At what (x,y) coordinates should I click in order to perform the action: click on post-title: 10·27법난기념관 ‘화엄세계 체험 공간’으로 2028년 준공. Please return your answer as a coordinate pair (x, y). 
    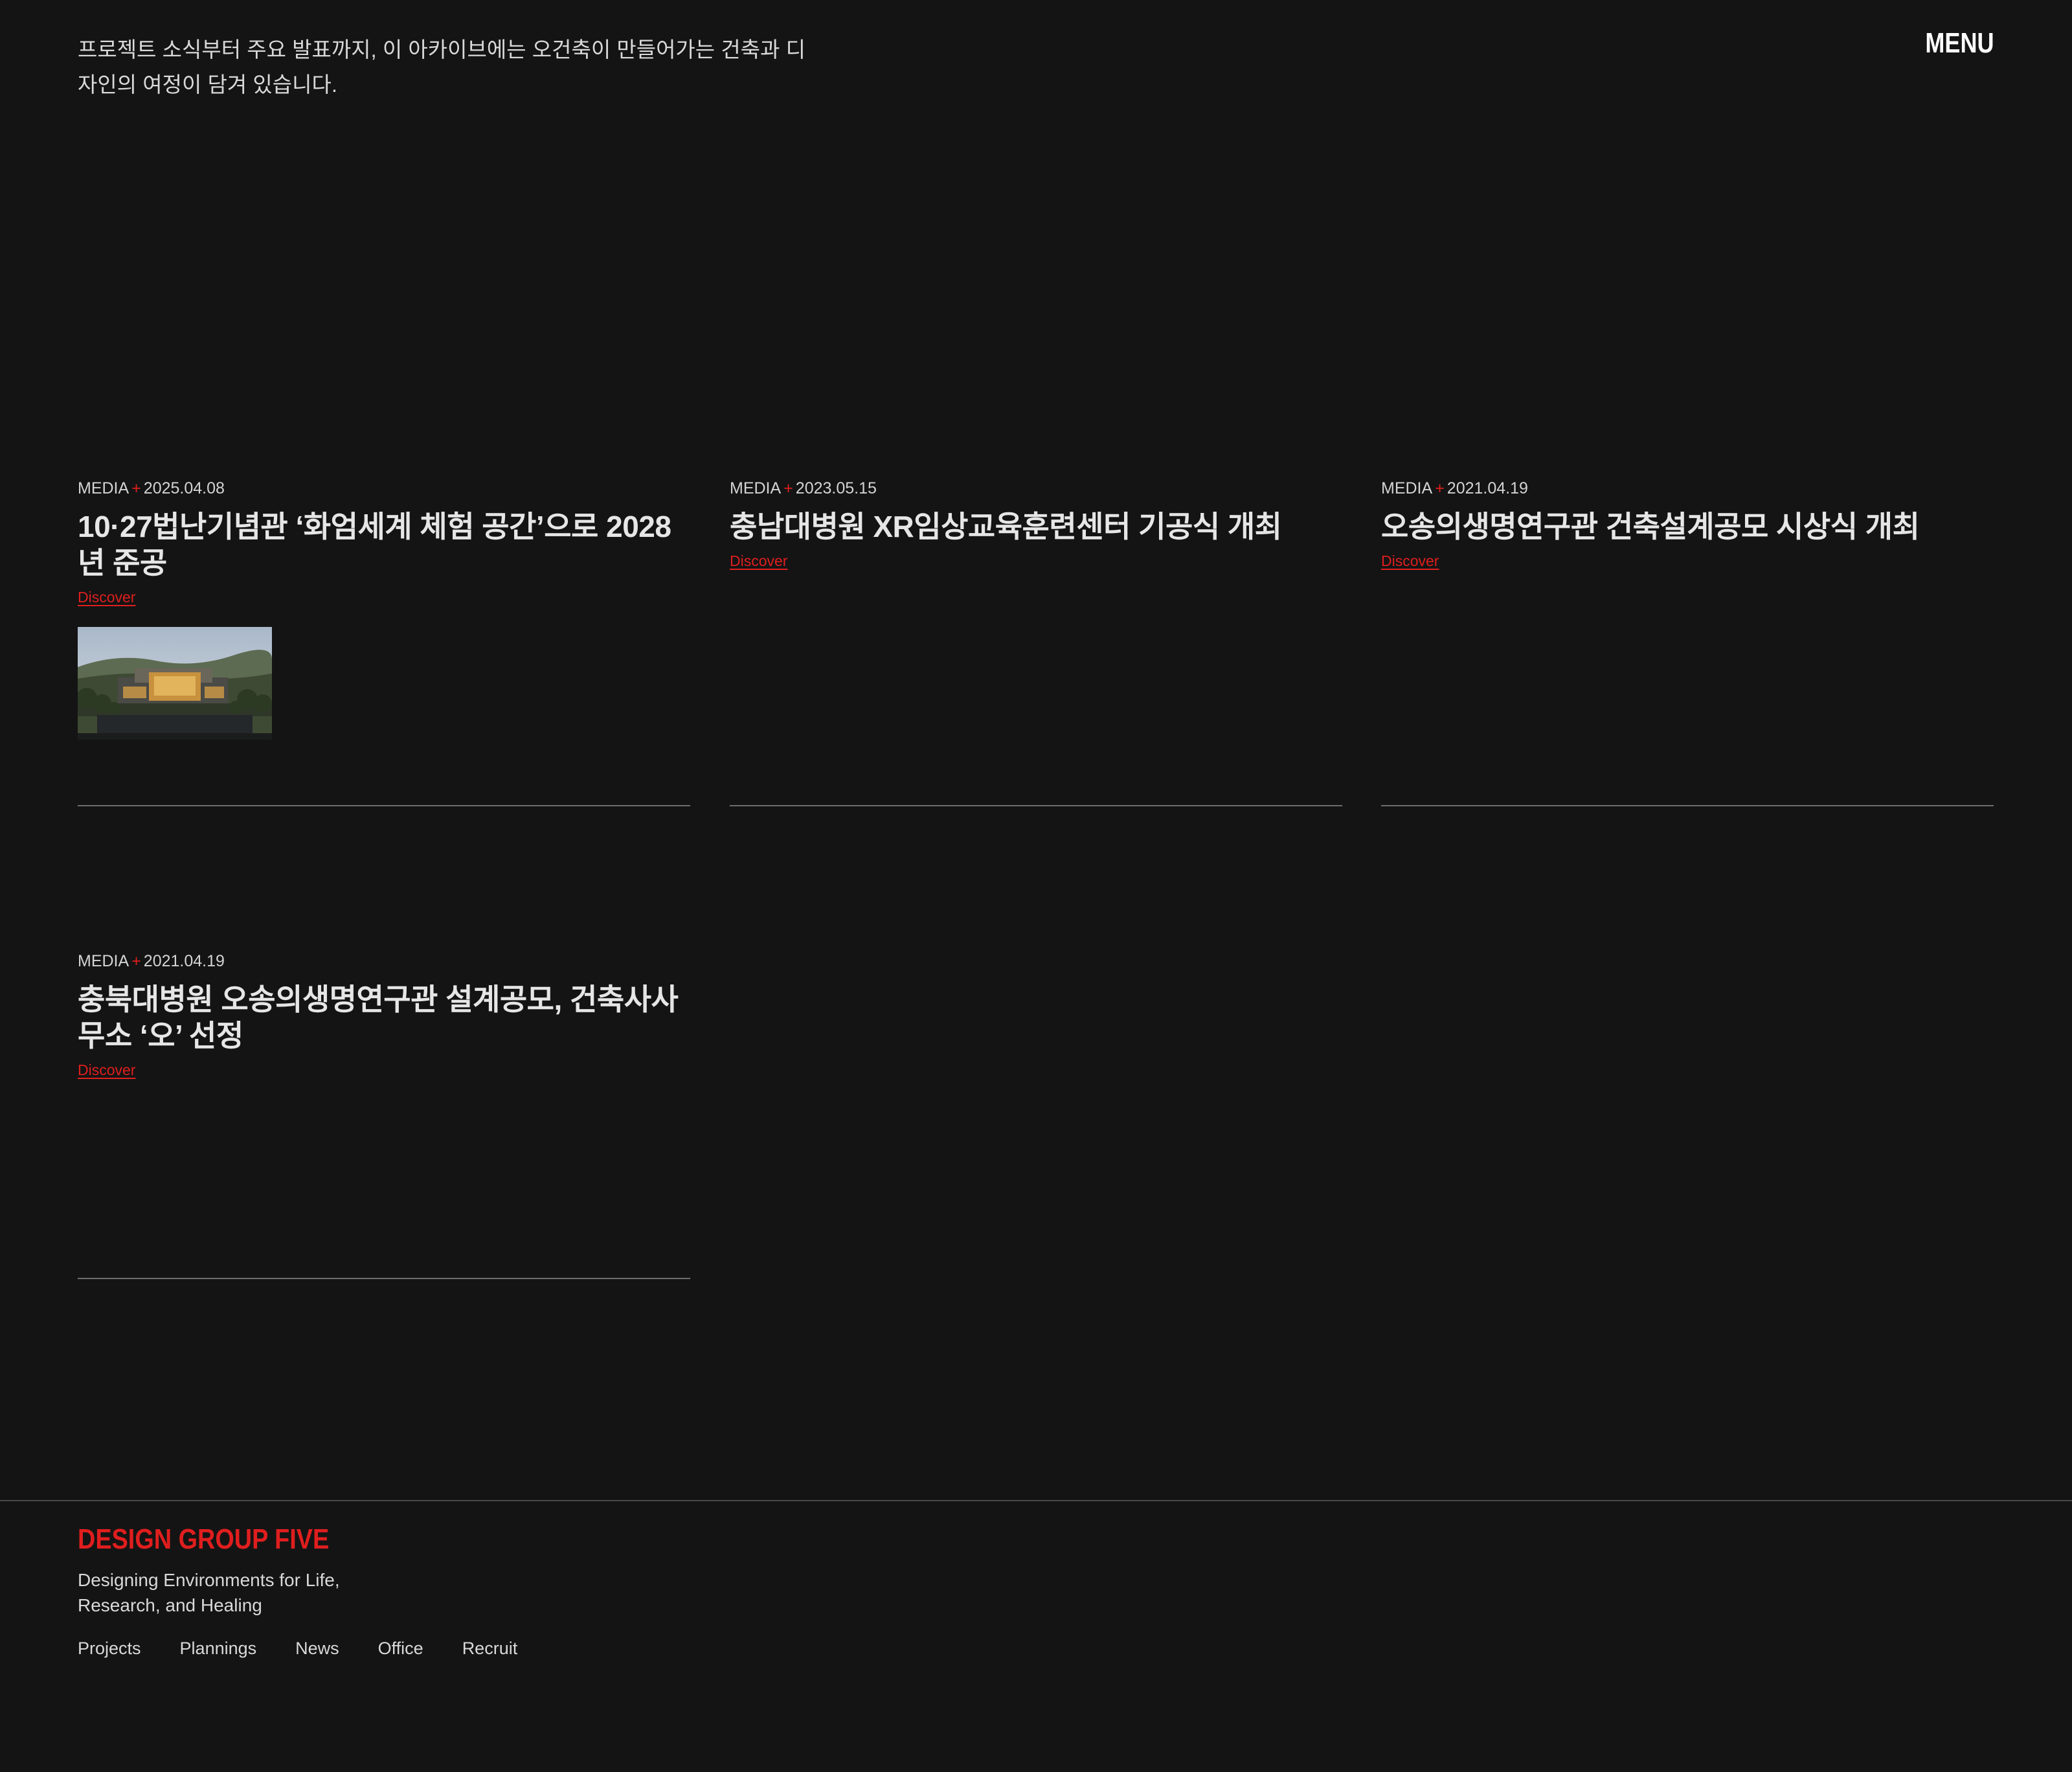
    Looking at the image, I should click on (384, 544).